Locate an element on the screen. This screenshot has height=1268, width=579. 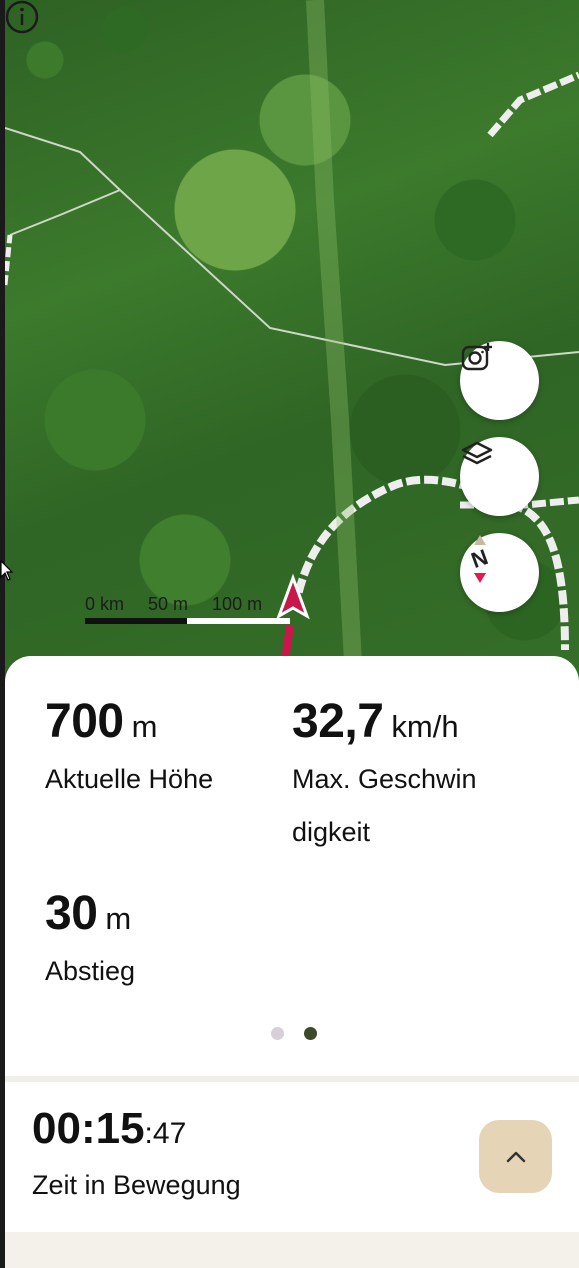
stat-current-altitude: 700 m Aktuelle Höhe is located at coordinates (129, 750).